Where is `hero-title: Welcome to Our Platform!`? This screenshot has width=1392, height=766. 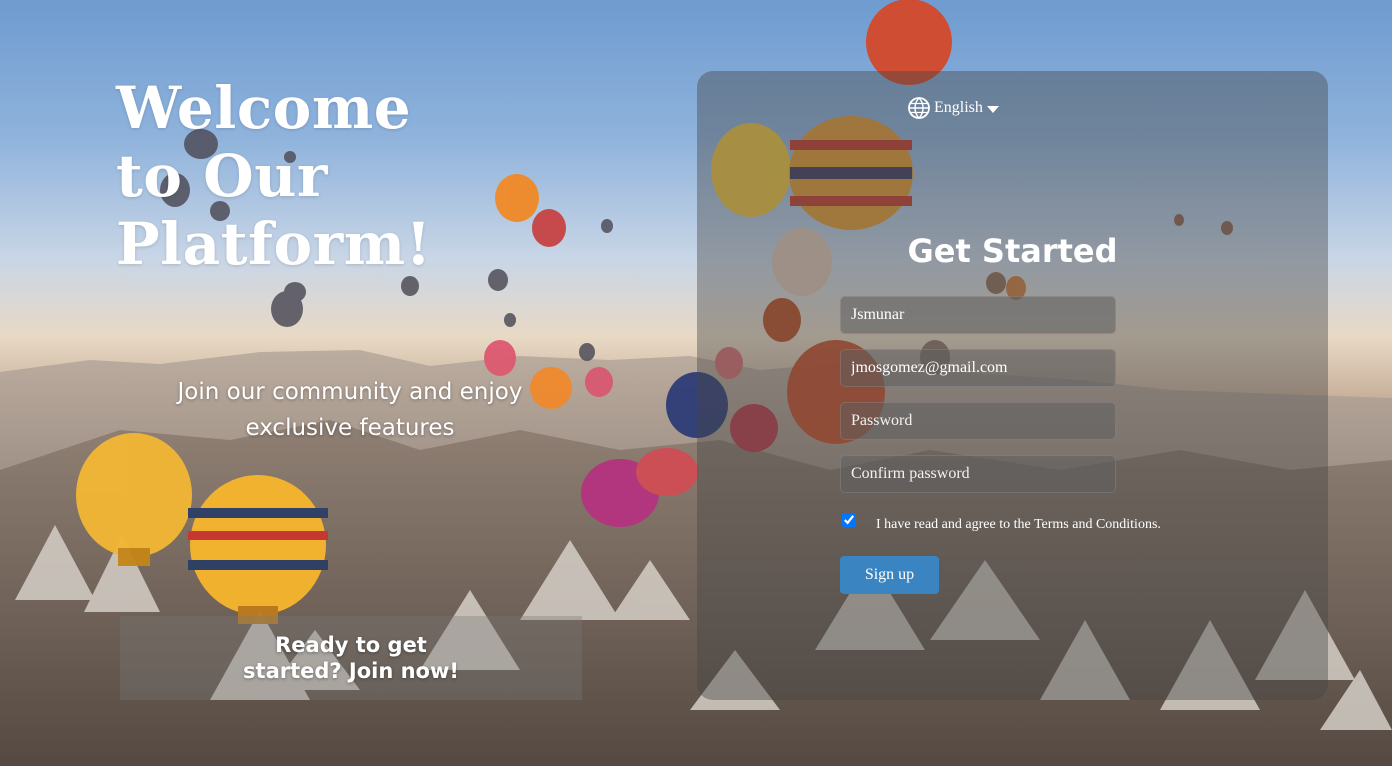
hero-title: Welcome to Our Platform! is located at coordinates (274, 176).